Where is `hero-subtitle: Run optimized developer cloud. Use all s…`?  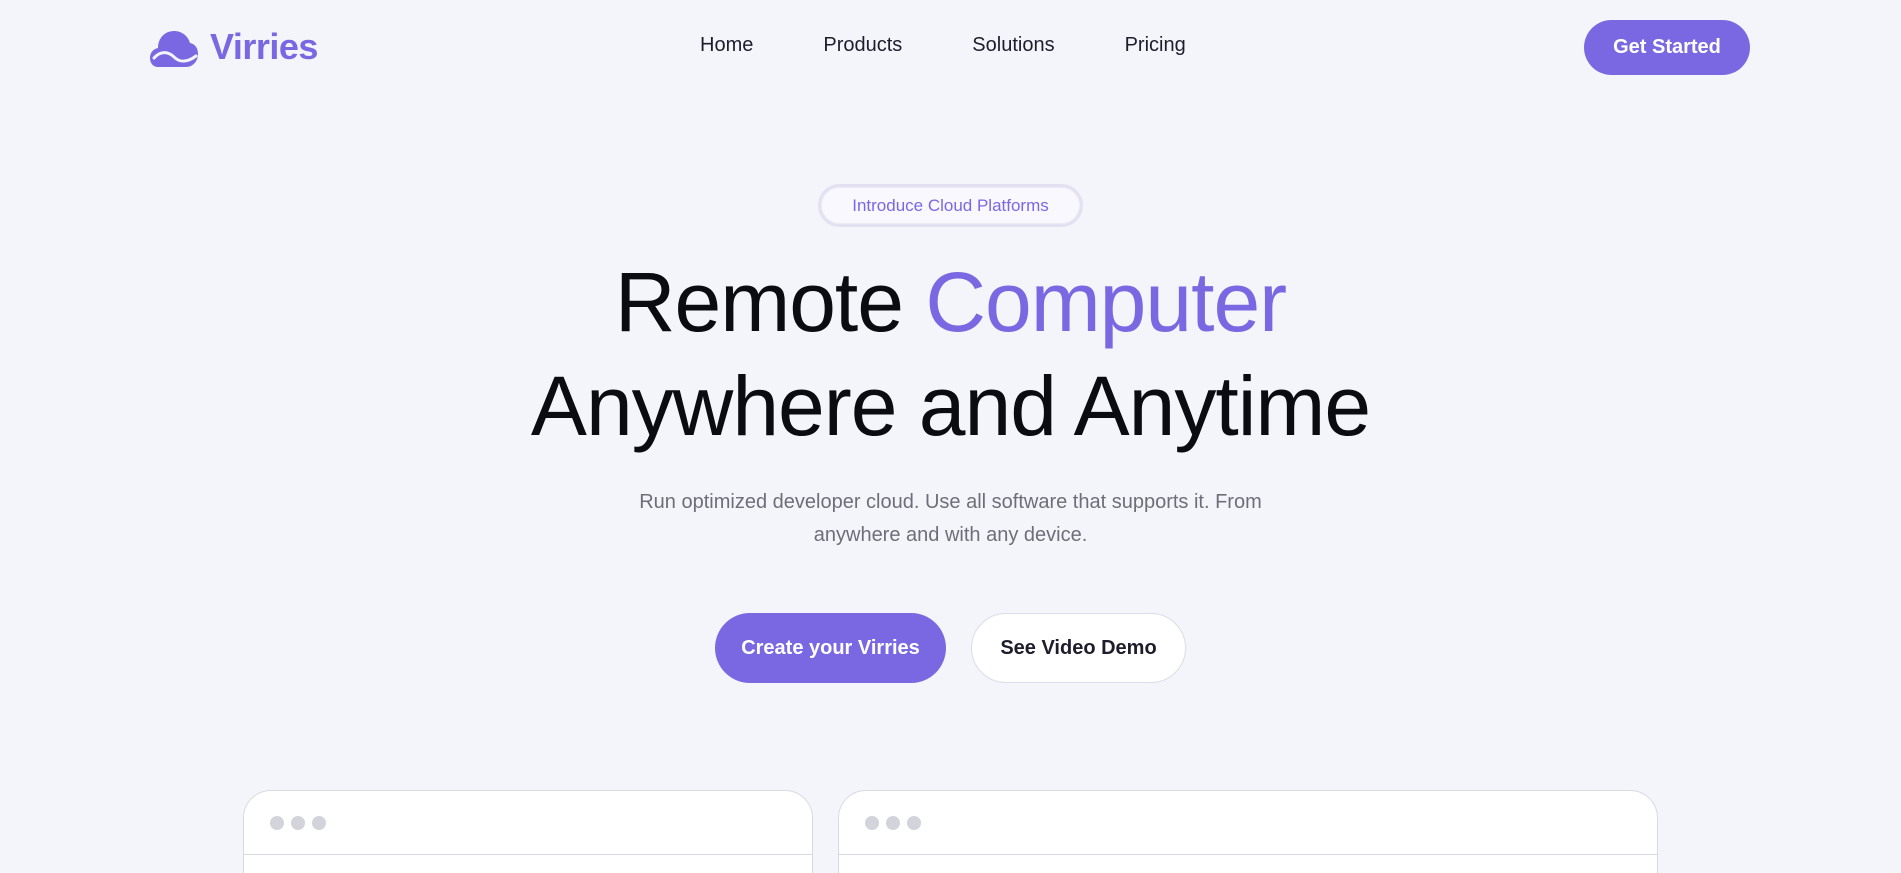
hero-subtitle: Run optimized developer cloud. Use all s… is located at coordinates (950, 518).